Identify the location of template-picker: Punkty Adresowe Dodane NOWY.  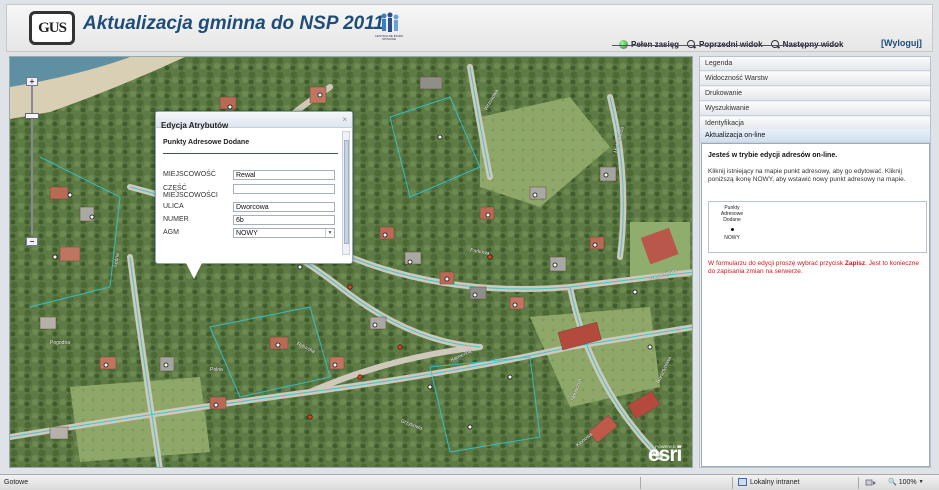
(817, 227).